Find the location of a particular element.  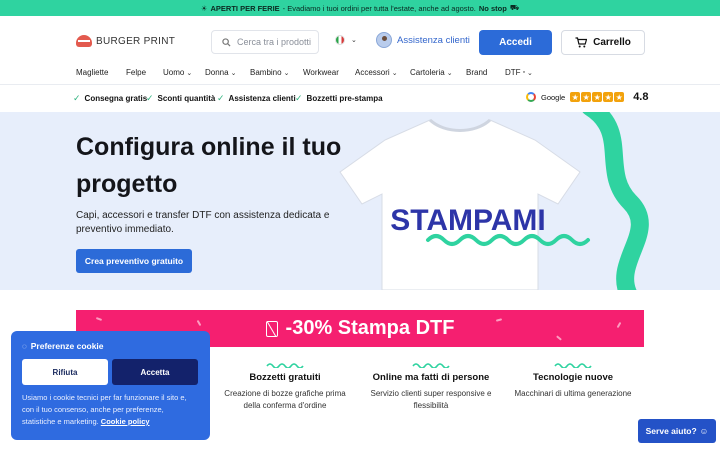

usp-item: ✓ Sconti quantità is located at coordinates (180, 98).